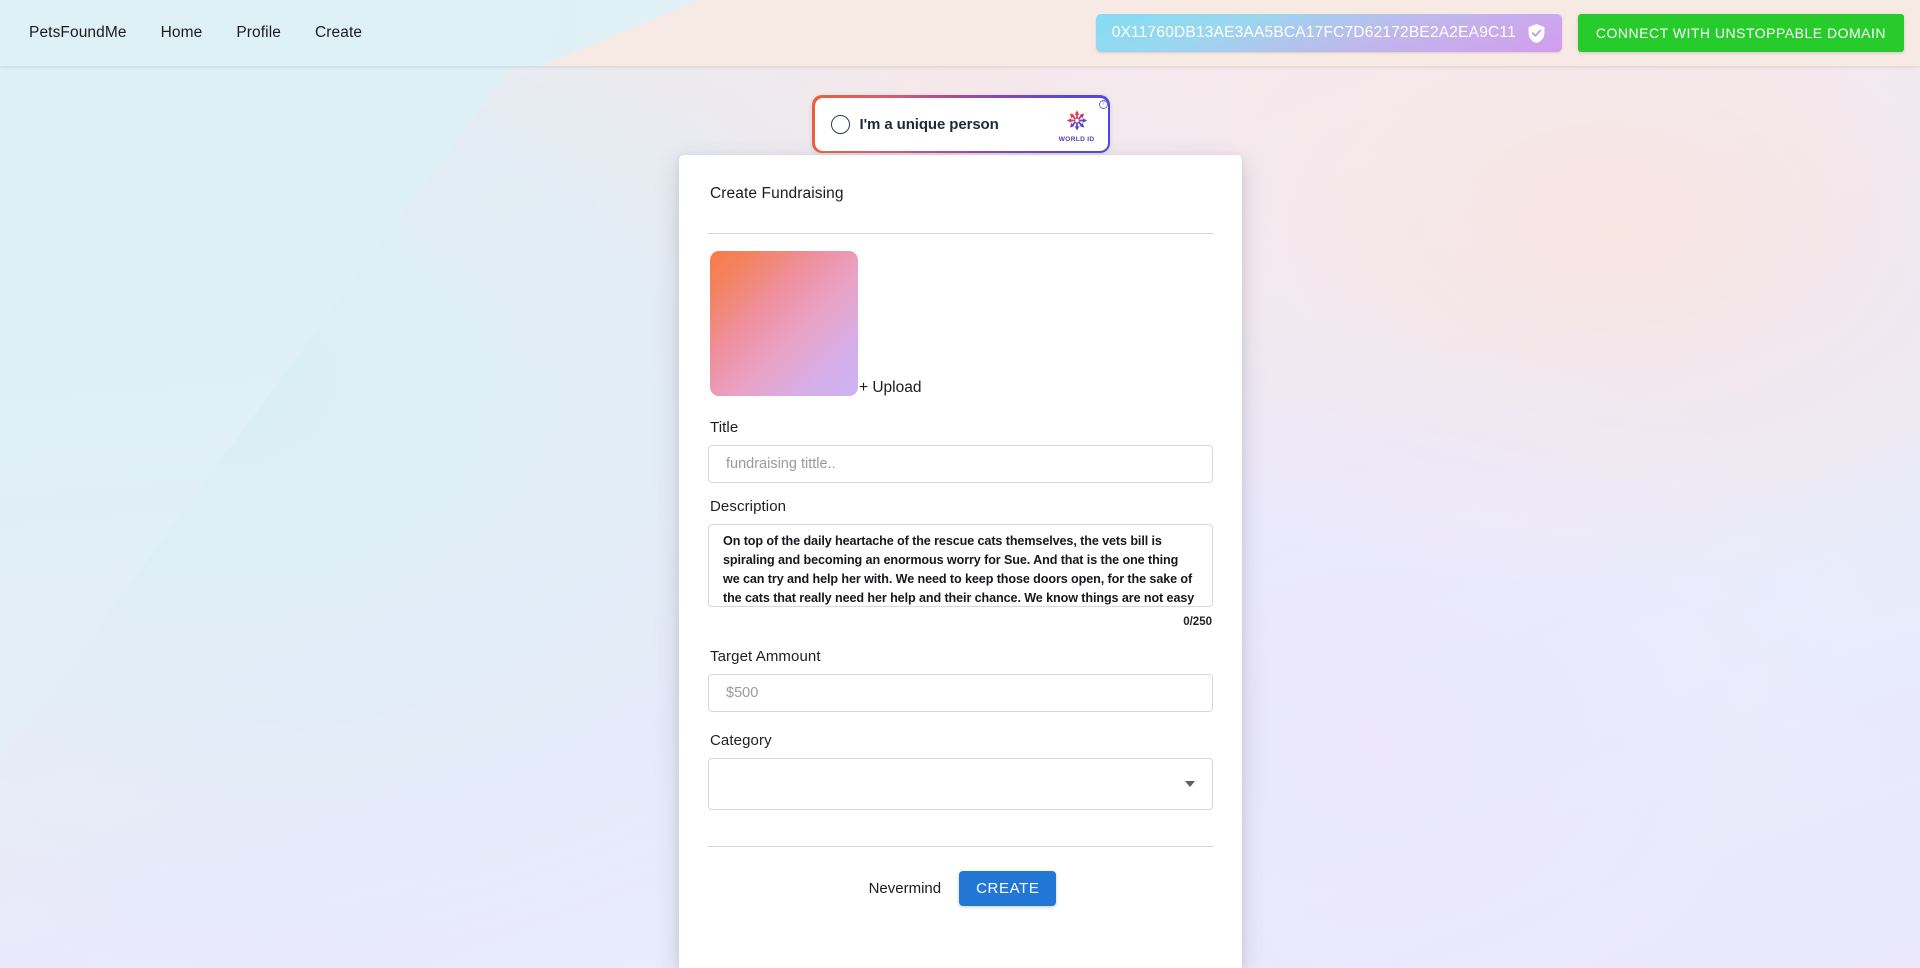  What do you see at coordinates (78, 33) in the screenshot?
I see `nav-brand-petsfoundme: PetsFoundMe` at bounding box center [78, 33].